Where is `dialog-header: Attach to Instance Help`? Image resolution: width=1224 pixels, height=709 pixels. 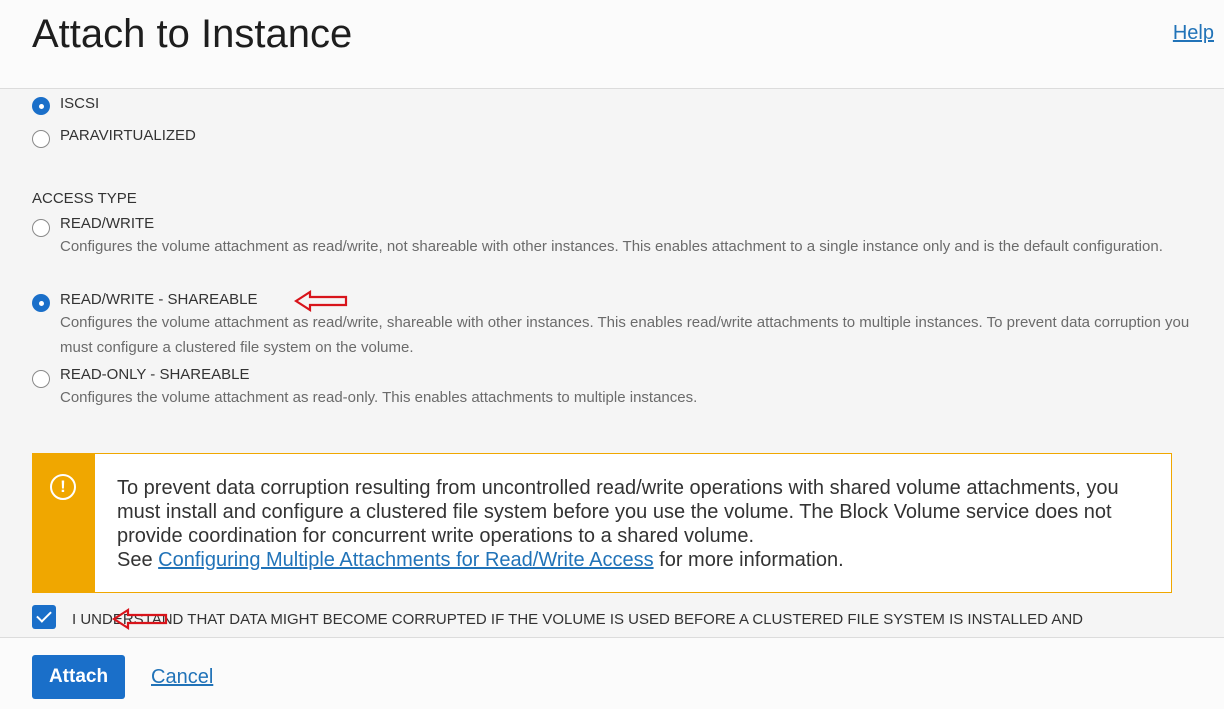 dialog-header: Attach to Instance Help is located at coordinates (612, 44).